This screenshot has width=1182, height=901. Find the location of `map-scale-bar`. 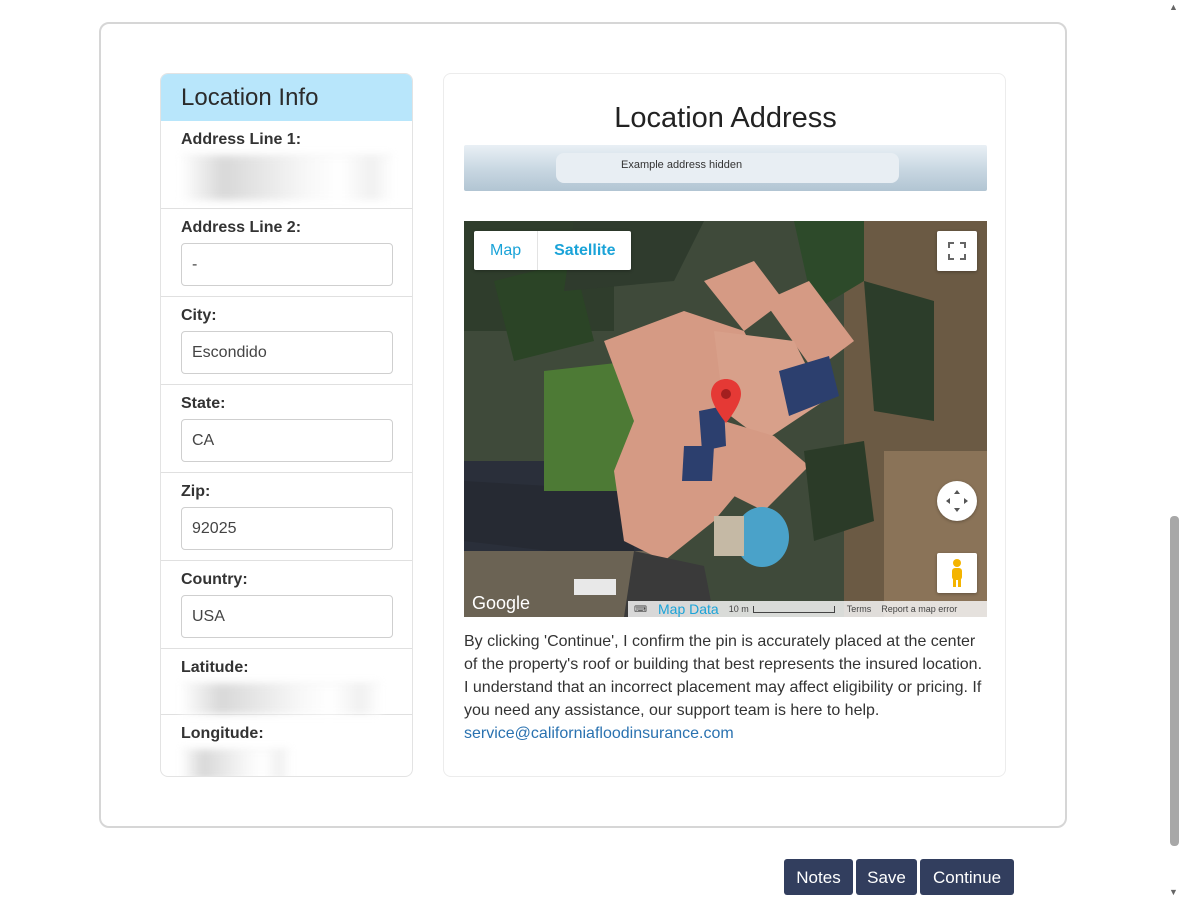

map-scale-bar is located at coordinates (793, 609).